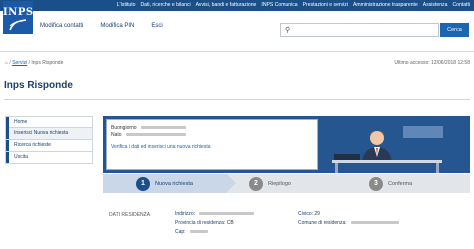  Describe the element at coordinates (180, 232) in the screenshot. I see `field-key: Cap:` at that location.